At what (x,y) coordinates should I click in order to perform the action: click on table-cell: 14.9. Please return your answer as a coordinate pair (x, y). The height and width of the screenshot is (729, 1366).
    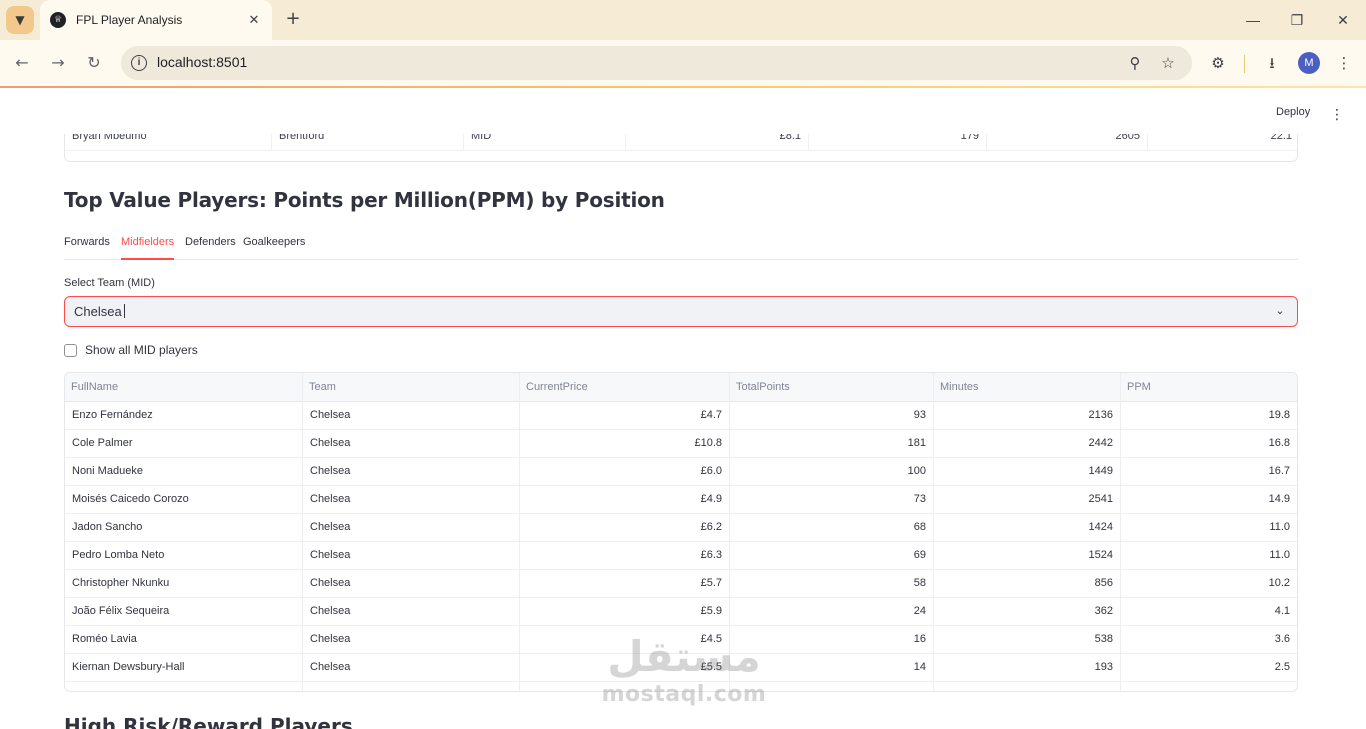
    Looking at the image, I should click on (1209, 499).